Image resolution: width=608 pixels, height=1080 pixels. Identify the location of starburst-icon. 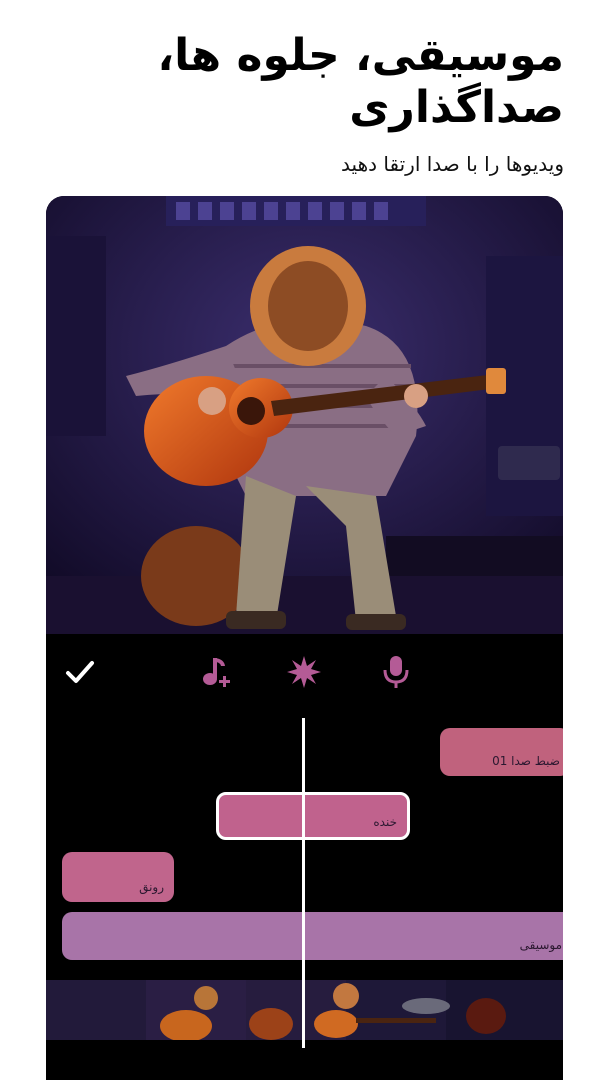
(304, 672).